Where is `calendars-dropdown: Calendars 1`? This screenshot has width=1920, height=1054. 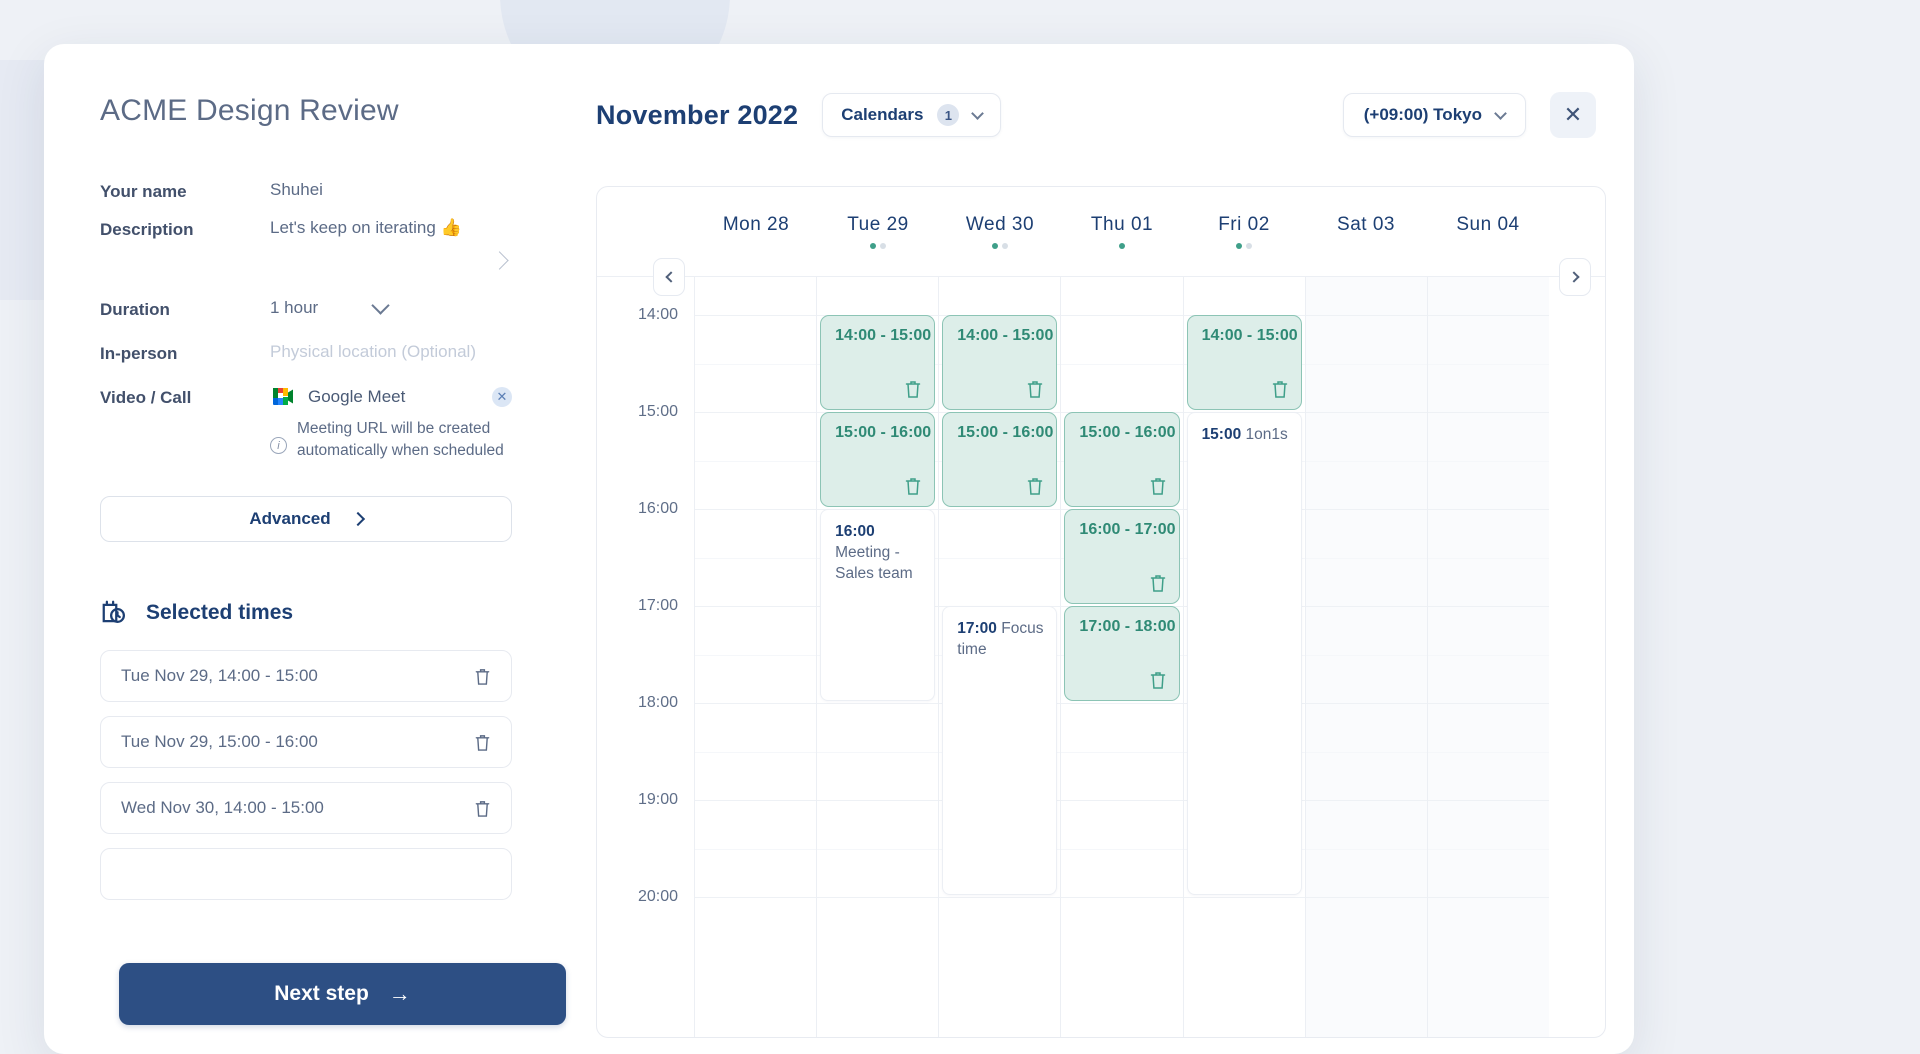
calendars-dropdown: Calendars 1 is located at coordinates (912, 115).